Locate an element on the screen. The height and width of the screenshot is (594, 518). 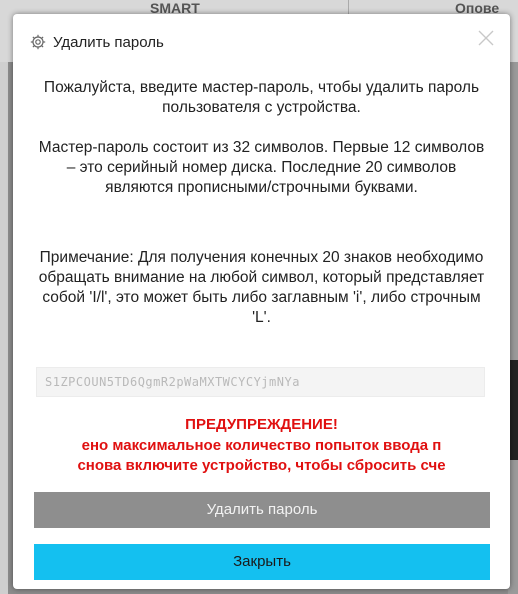
master-password-input: S1ZPCOUN5TD6QgmR2pWaMXTWCYCYjmNYa is located at coordinates (260, 382).